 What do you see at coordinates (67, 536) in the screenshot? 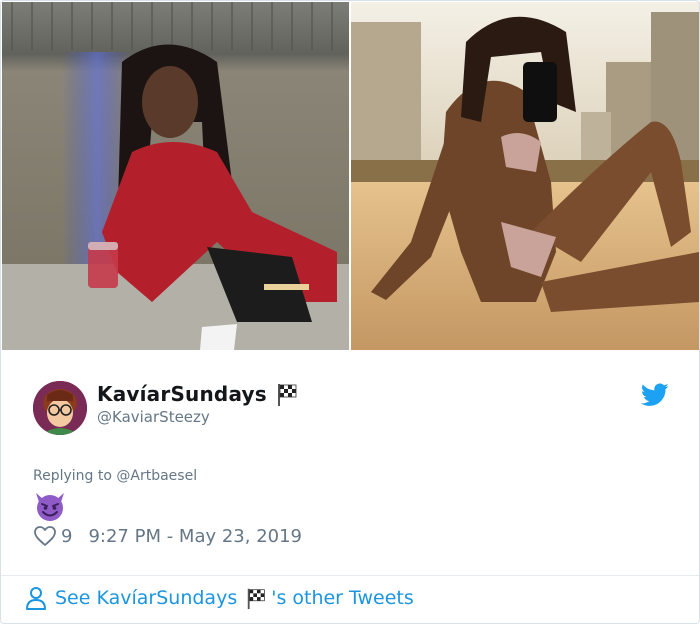
I see `like-count: 9` at bounding box center [67, 536].